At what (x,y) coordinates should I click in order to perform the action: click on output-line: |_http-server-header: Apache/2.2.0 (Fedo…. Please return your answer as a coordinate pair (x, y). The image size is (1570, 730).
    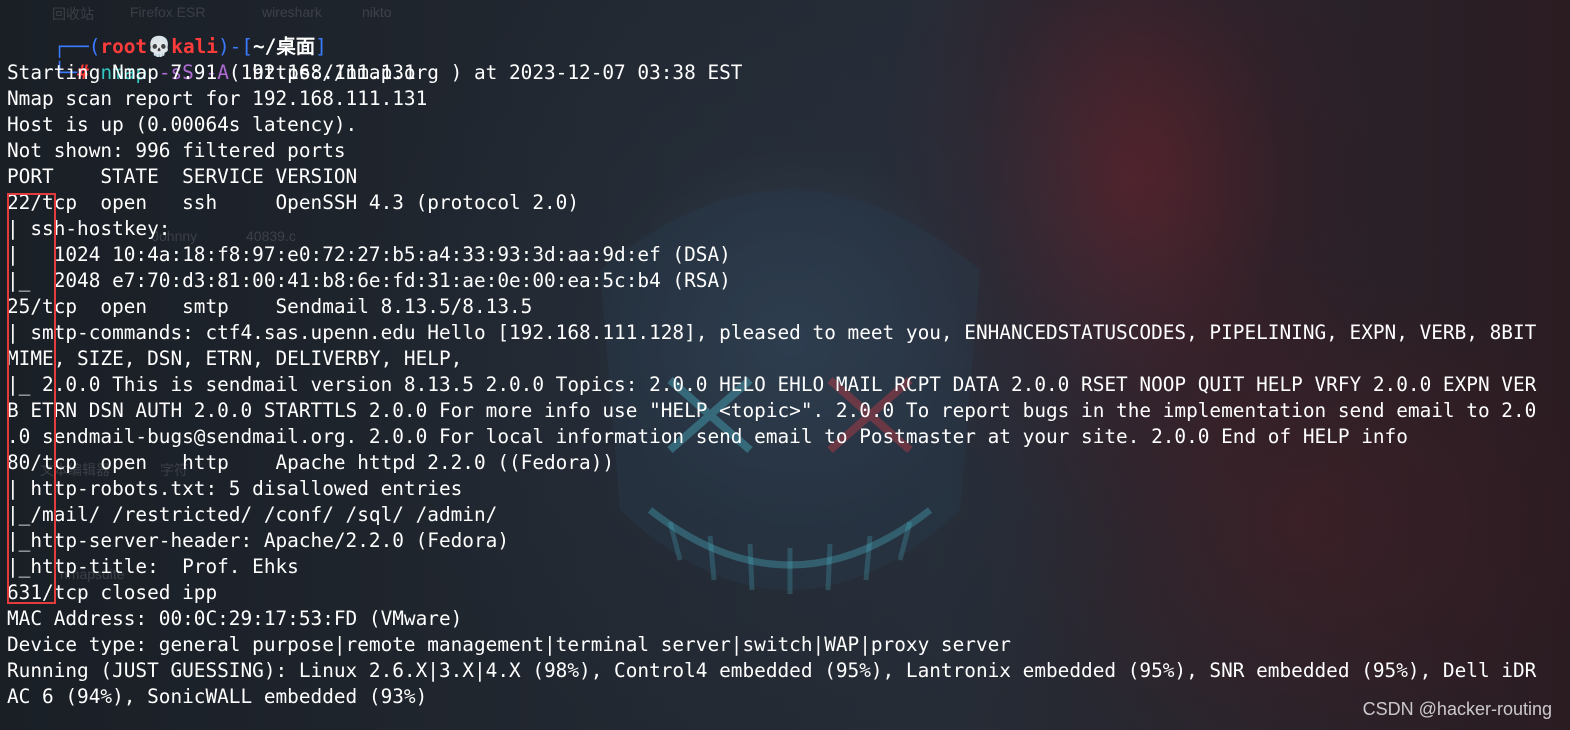
    Looking at the image, I should click on (258, 540).